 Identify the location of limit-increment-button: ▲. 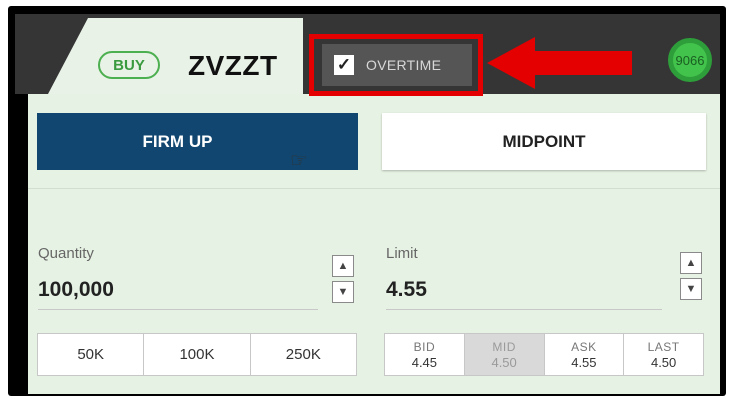
(691, 263).